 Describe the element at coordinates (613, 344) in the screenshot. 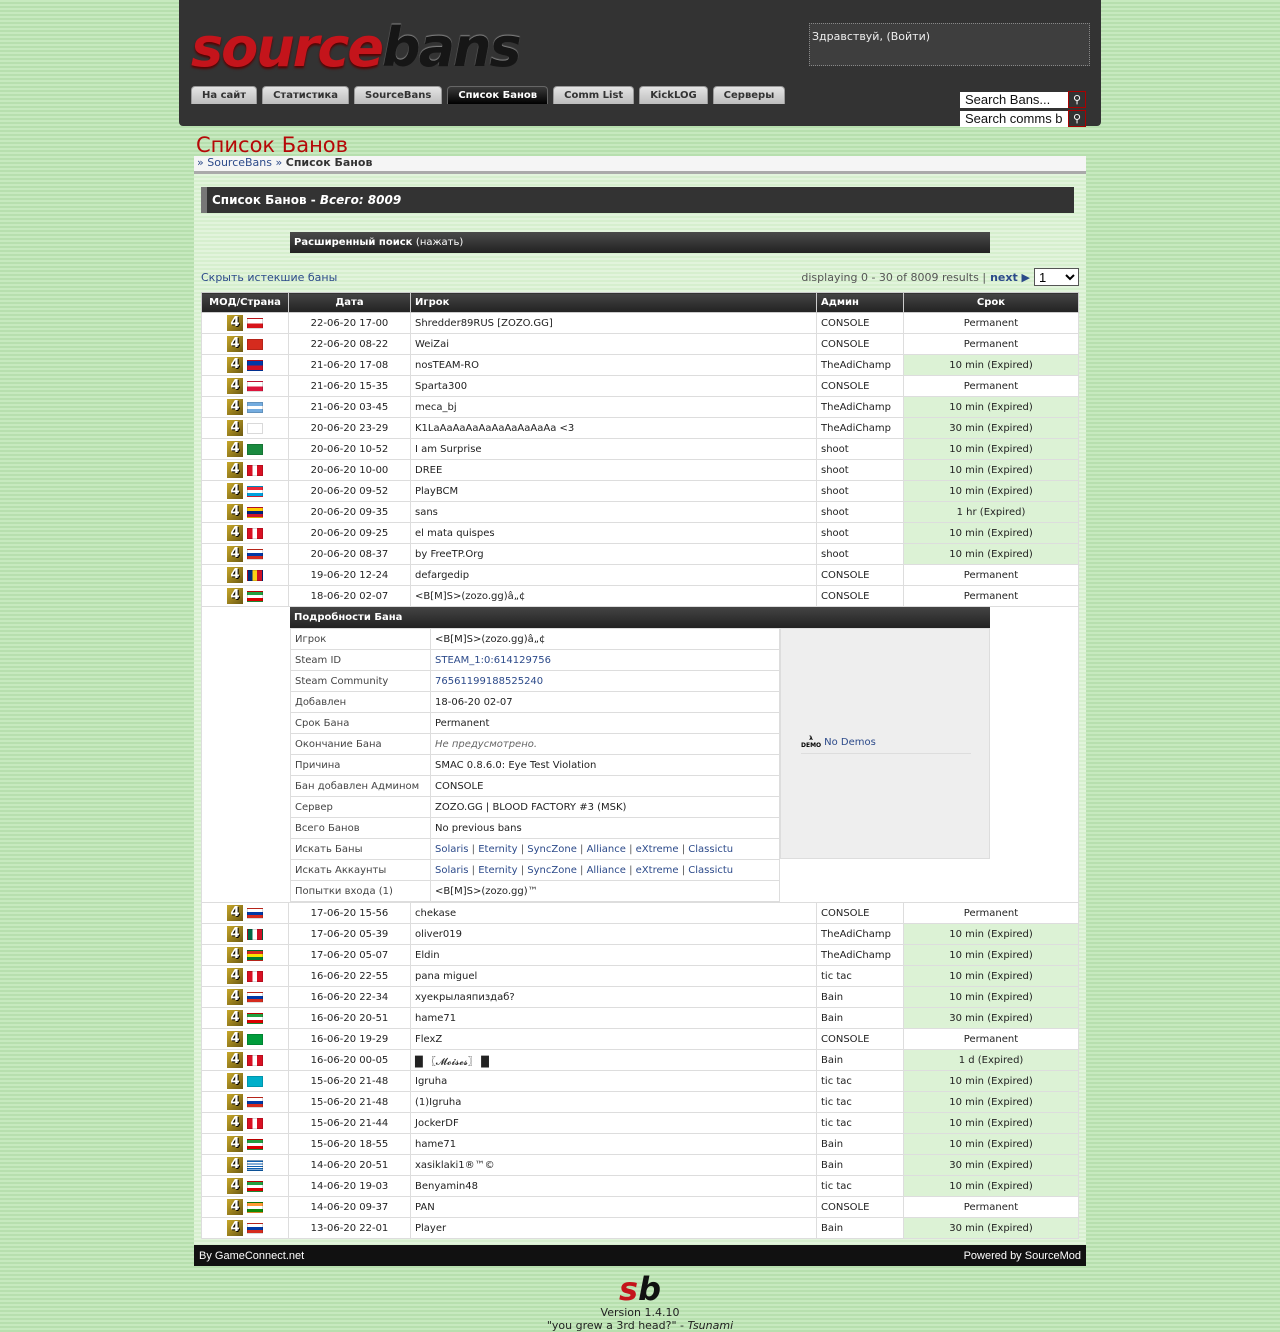

I see `player-cell: WeiZai` at that location.